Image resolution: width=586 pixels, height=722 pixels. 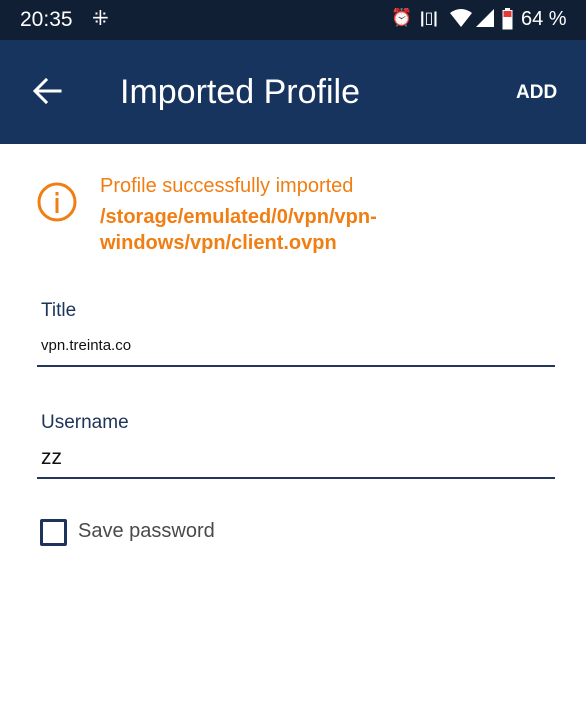 What do you see at coordinates (507, 19) in the screenshot?
I see `battery-icon` at bounding box center [507, 19].